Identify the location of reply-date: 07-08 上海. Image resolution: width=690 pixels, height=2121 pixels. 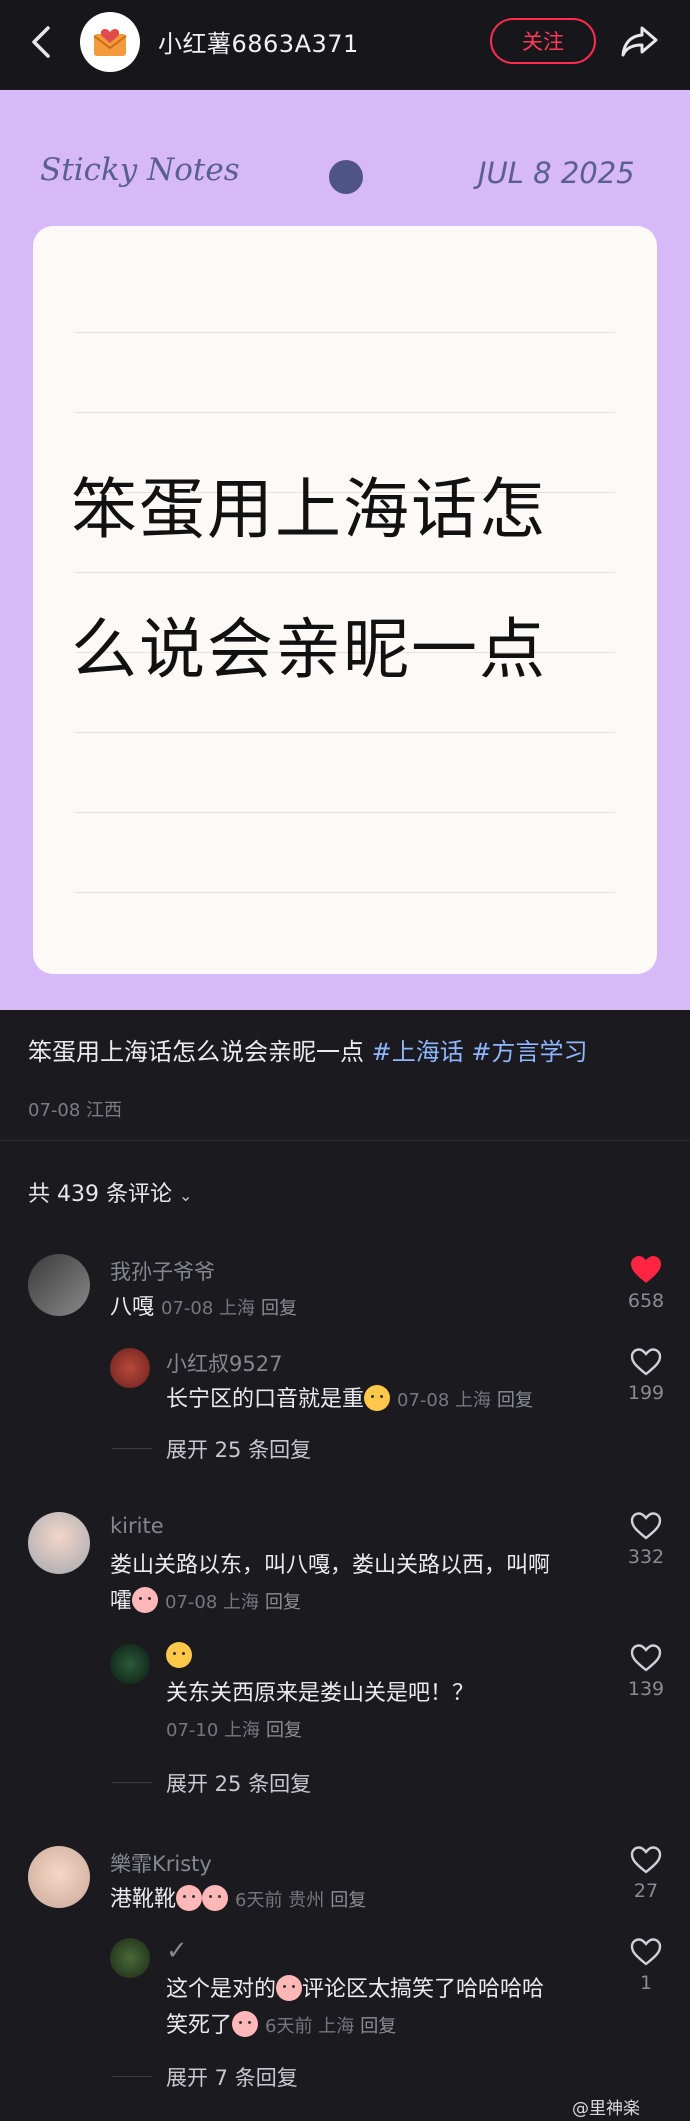
(444, 1400).